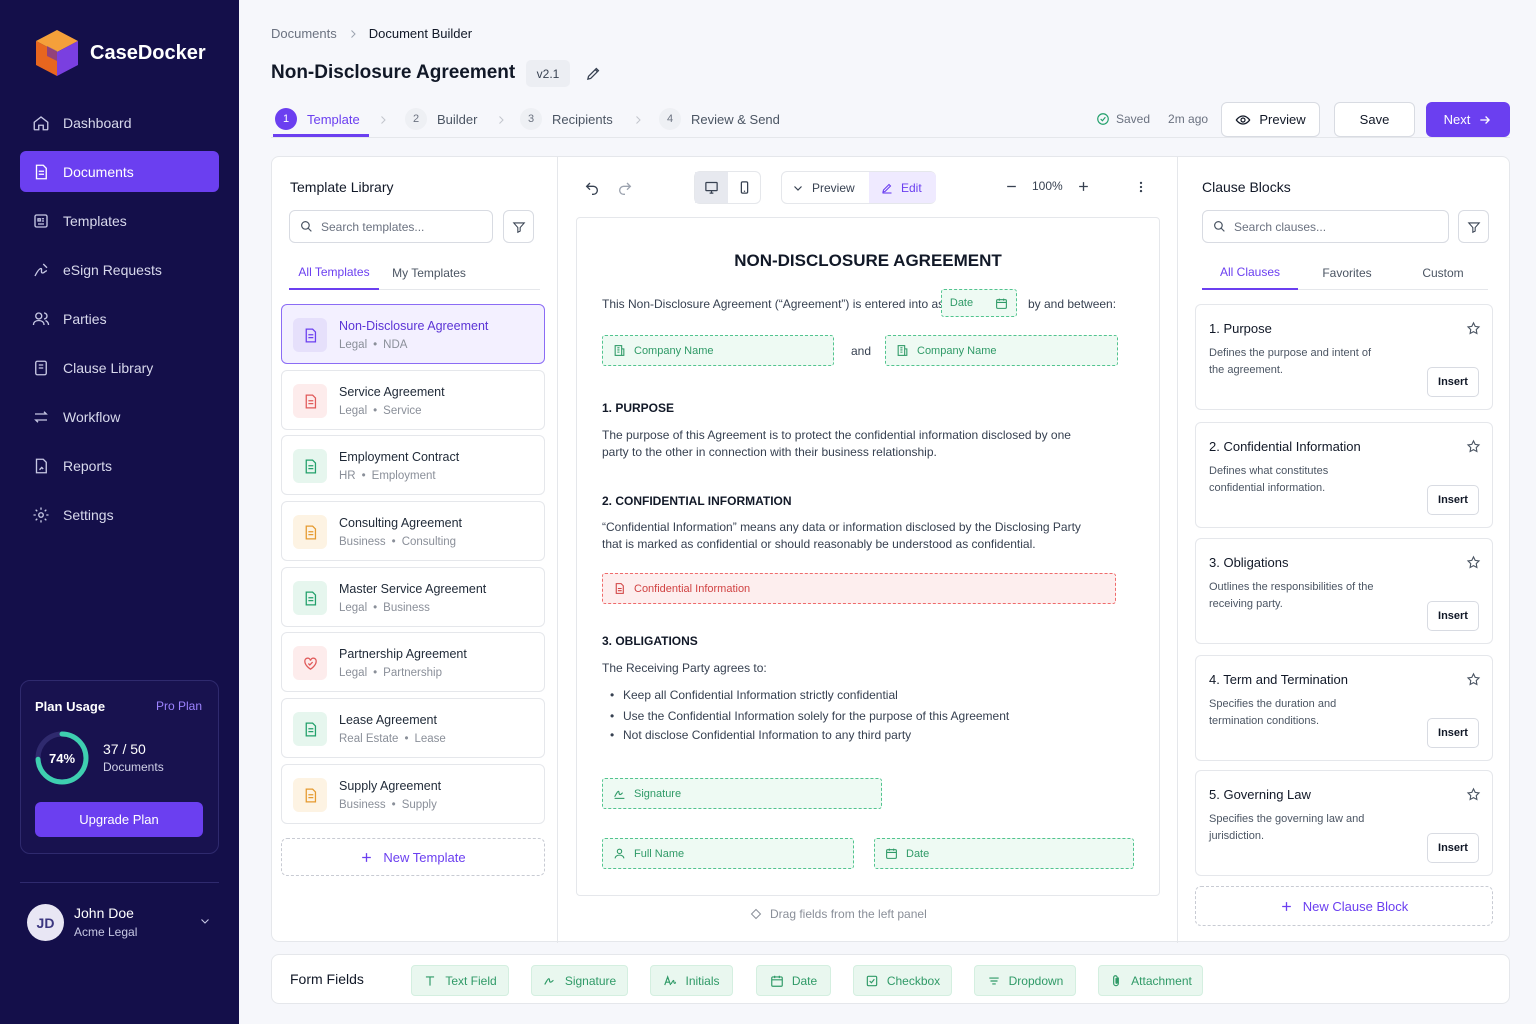  What do you see at coordinates (119, 416) in the screenshot?
I see `sidebar-item-workflow: Workflow` at bounding box center [119, 416].